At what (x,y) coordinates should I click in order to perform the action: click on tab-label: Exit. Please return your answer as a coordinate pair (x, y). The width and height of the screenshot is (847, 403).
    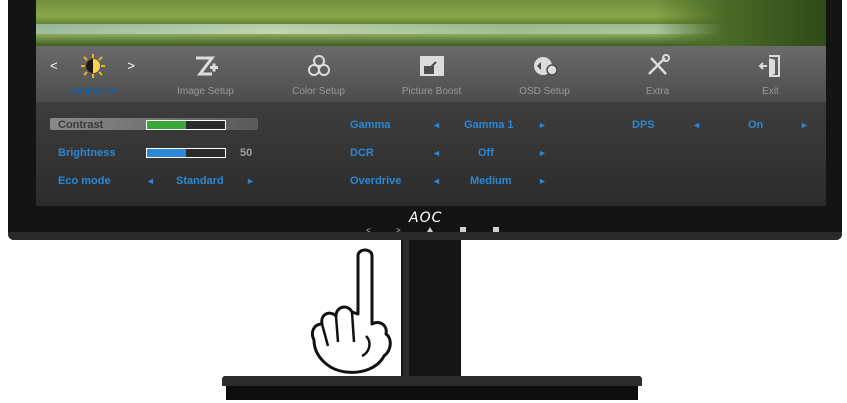
    Looking at the image, I should click on (770, 91).